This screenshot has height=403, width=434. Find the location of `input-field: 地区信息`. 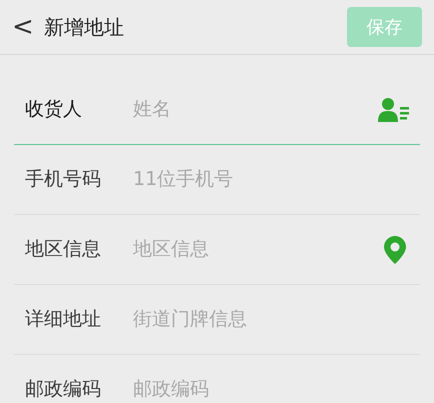

input-field: 地区信息 is located at coordinates (258, 249).